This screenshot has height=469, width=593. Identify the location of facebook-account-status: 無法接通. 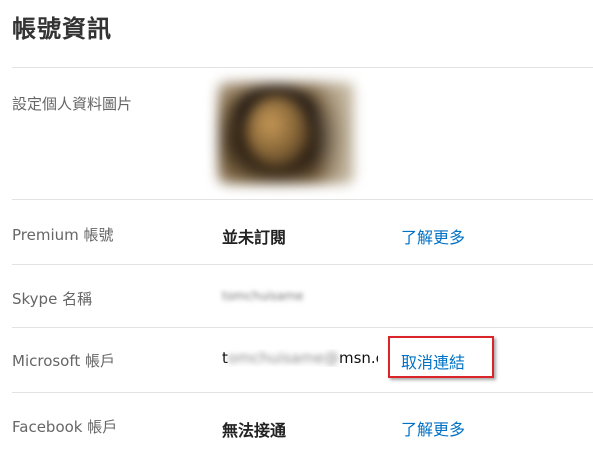
(254, 430).